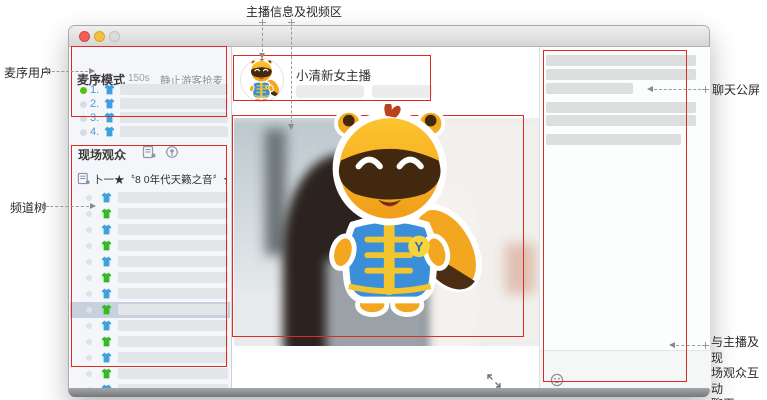 The image size is (767, 400). I want to click on yy-mascot-image, so click(397, 221).